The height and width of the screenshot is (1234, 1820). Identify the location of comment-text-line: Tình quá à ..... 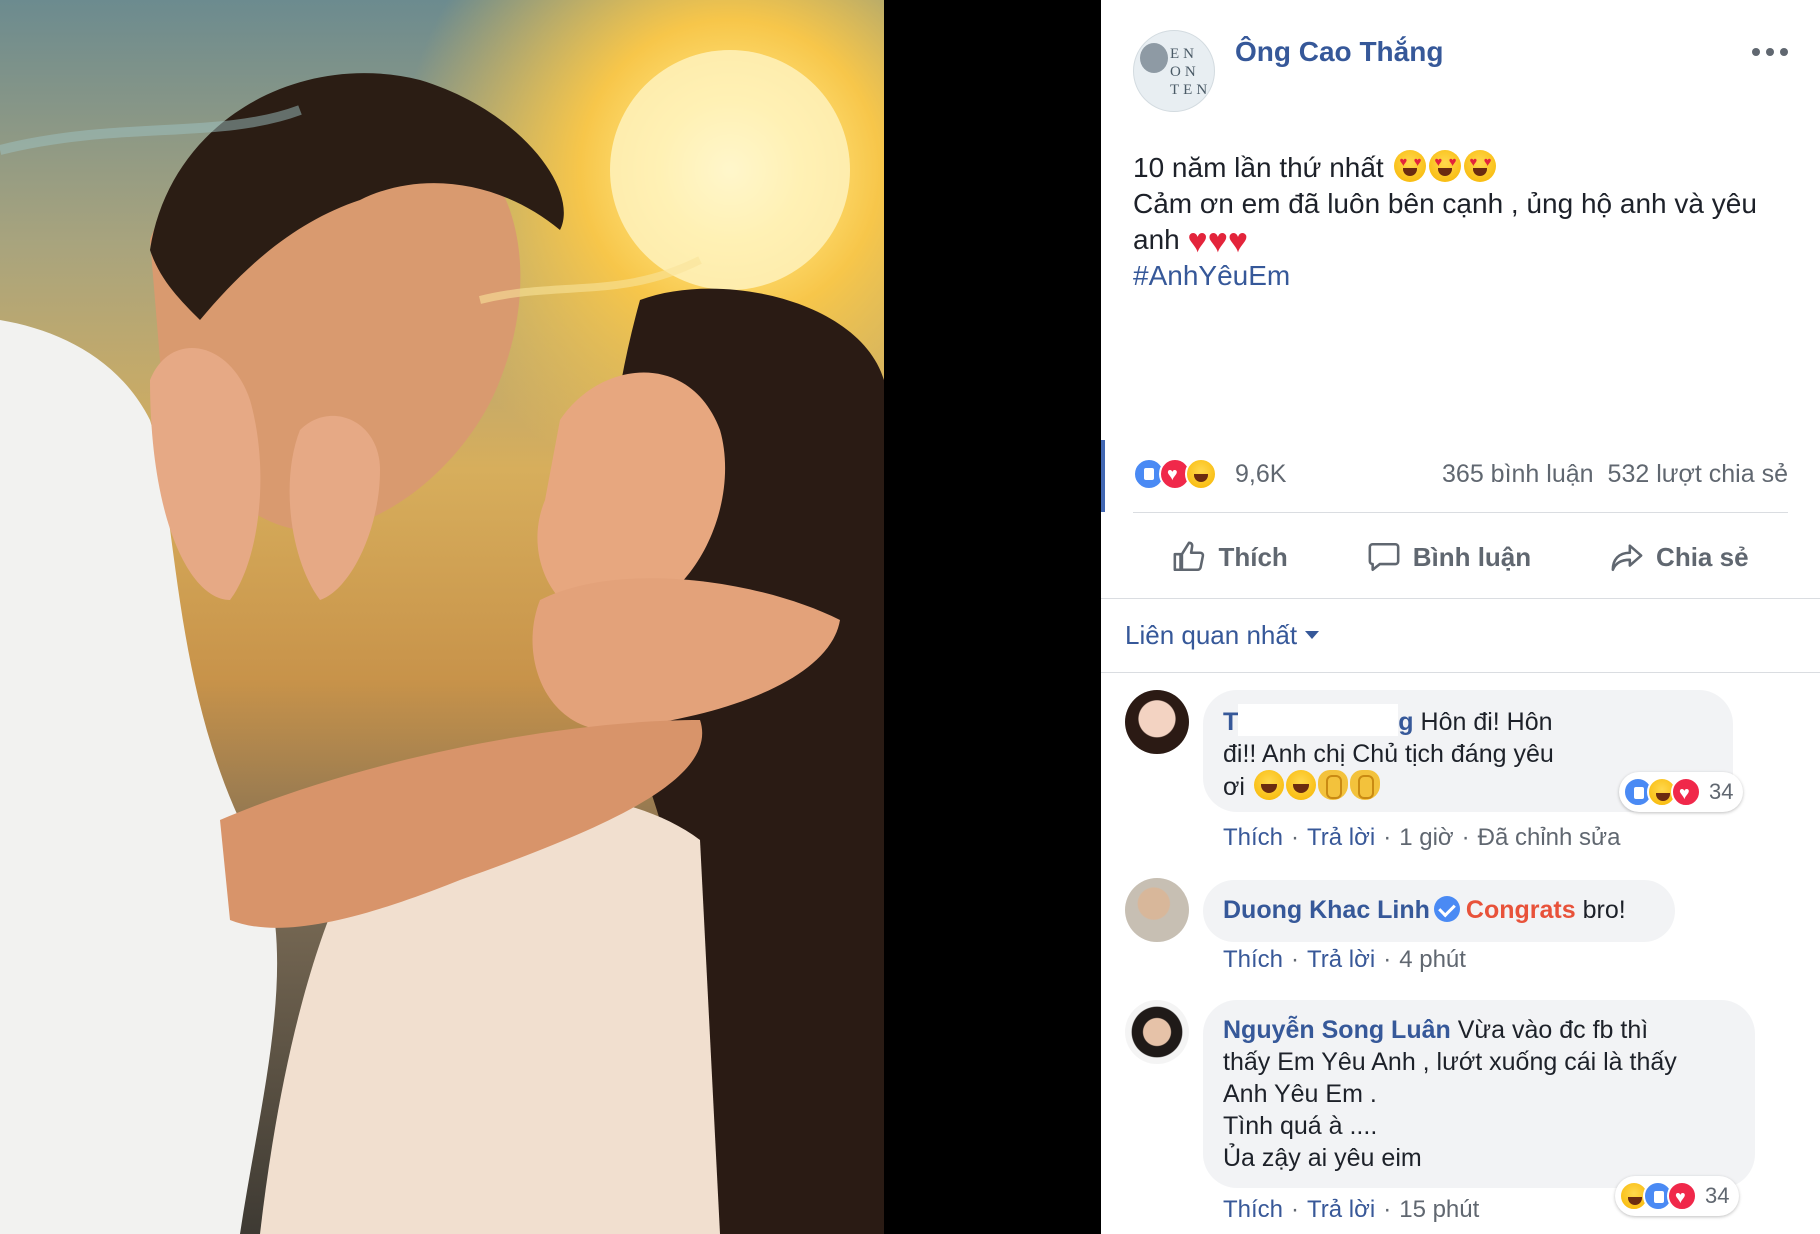
(1300, 1126).